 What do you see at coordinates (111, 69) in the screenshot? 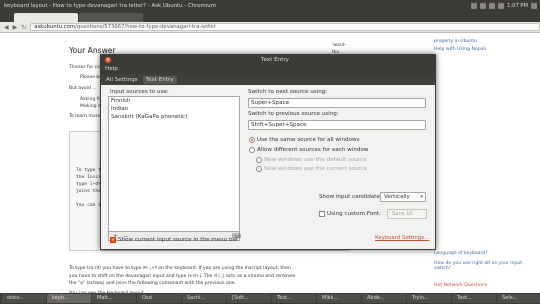
I see `menu-help: Help` at bounding box center [111, 69].